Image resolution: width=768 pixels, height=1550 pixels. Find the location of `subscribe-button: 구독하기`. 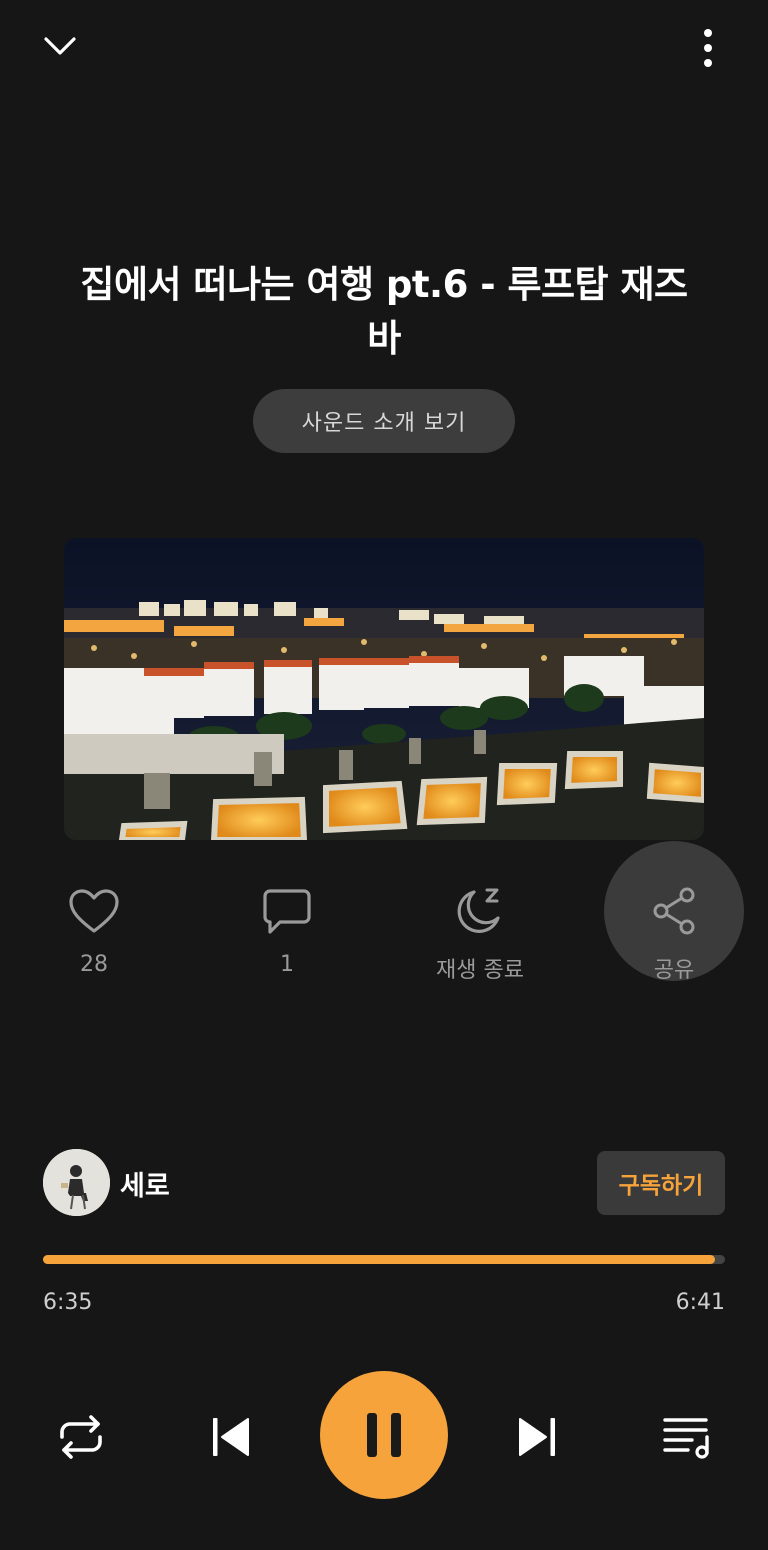

subscribe-button: 구독하기 is located at coordinates (661, 1183).